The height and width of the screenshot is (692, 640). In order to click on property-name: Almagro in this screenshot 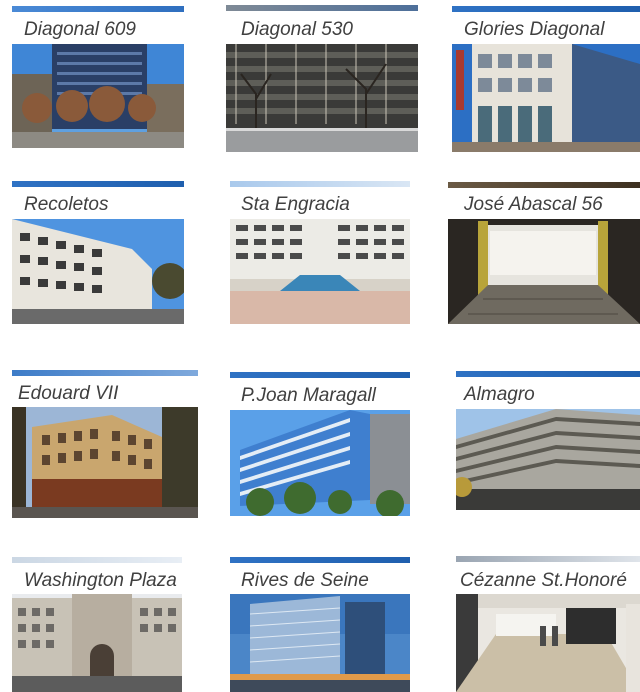, I will do `click(499, 394)`.